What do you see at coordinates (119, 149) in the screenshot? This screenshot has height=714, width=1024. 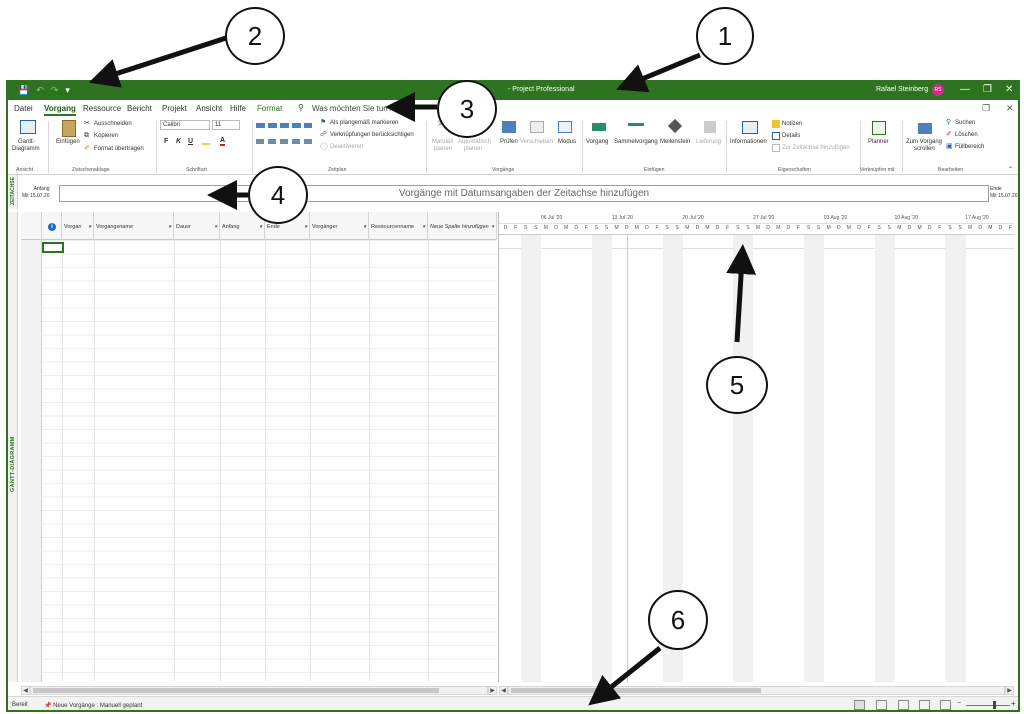 I see `format-painter-button: Format übertragen` at bounding box center [119, 149].